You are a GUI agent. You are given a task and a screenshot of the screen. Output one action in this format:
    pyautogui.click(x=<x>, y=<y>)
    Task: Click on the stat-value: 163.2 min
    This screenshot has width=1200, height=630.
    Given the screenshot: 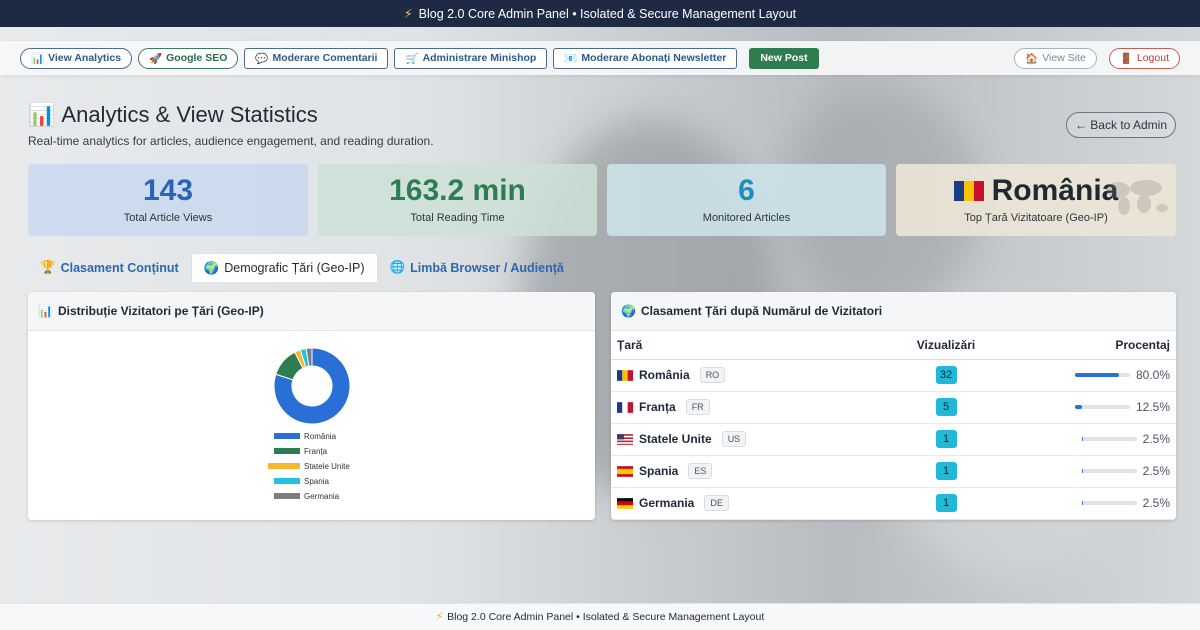 What is the action you would take?
    pyautogui.click(x=457, y=190)
    